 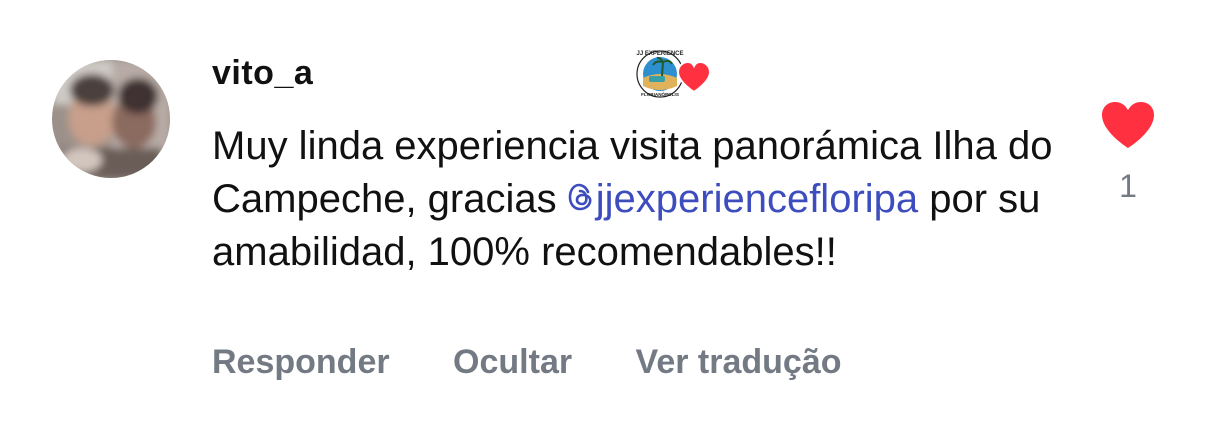 What do you see at coordinates (757, 199) in the screenshot?
I see `mention-username: jjexperiencefloripa` at bounding box center [757, 199].